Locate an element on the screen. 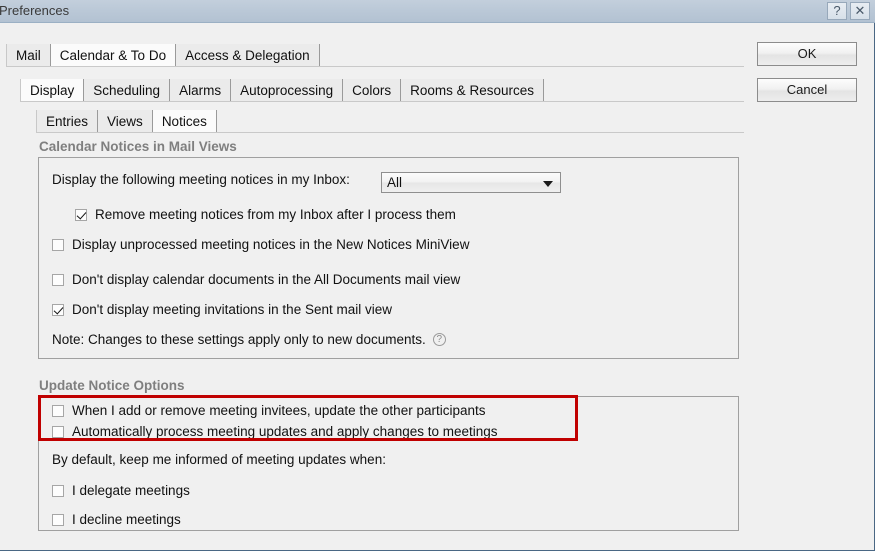  checkbox-row-delegate-meetings: I delegate meetings is located at coordinates (121, 490).